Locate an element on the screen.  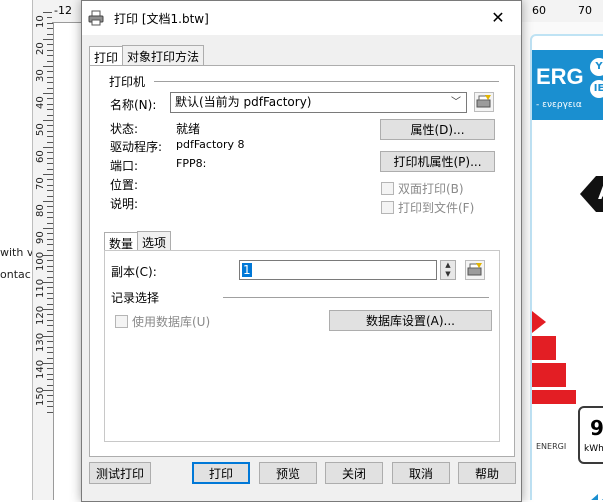
printer-group-header: 打印机 is located at coordinates (127, 82).